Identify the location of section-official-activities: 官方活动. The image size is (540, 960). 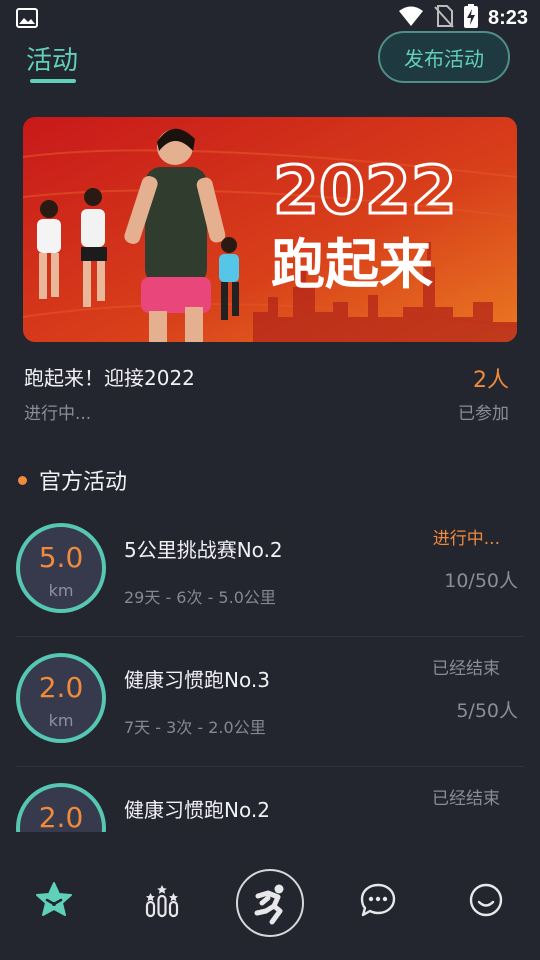
(72, 480).